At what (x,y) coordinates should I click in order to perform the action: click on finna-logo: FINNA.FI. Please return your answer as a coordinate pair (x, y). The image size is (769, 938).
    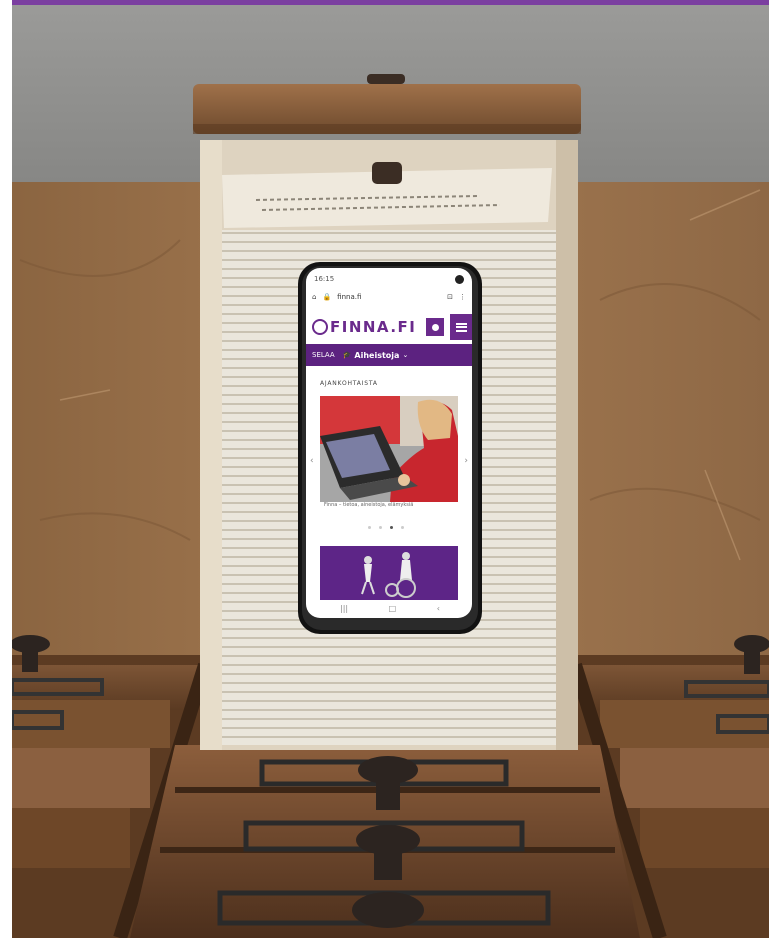
    Looking at the image, I should click on (364, 327).